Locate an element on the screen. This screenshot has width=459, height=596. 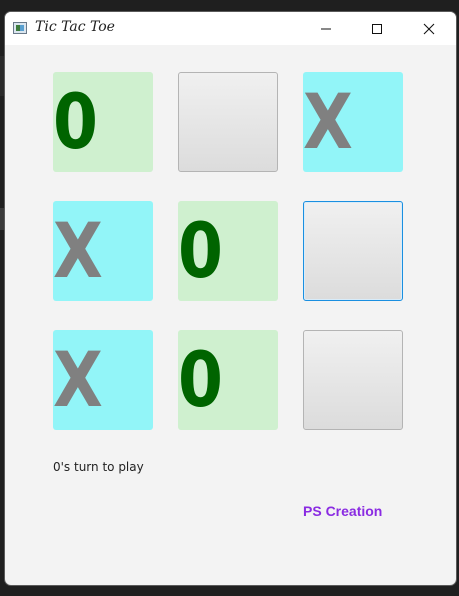
minimize-icon is located at coordinates (326, 28).